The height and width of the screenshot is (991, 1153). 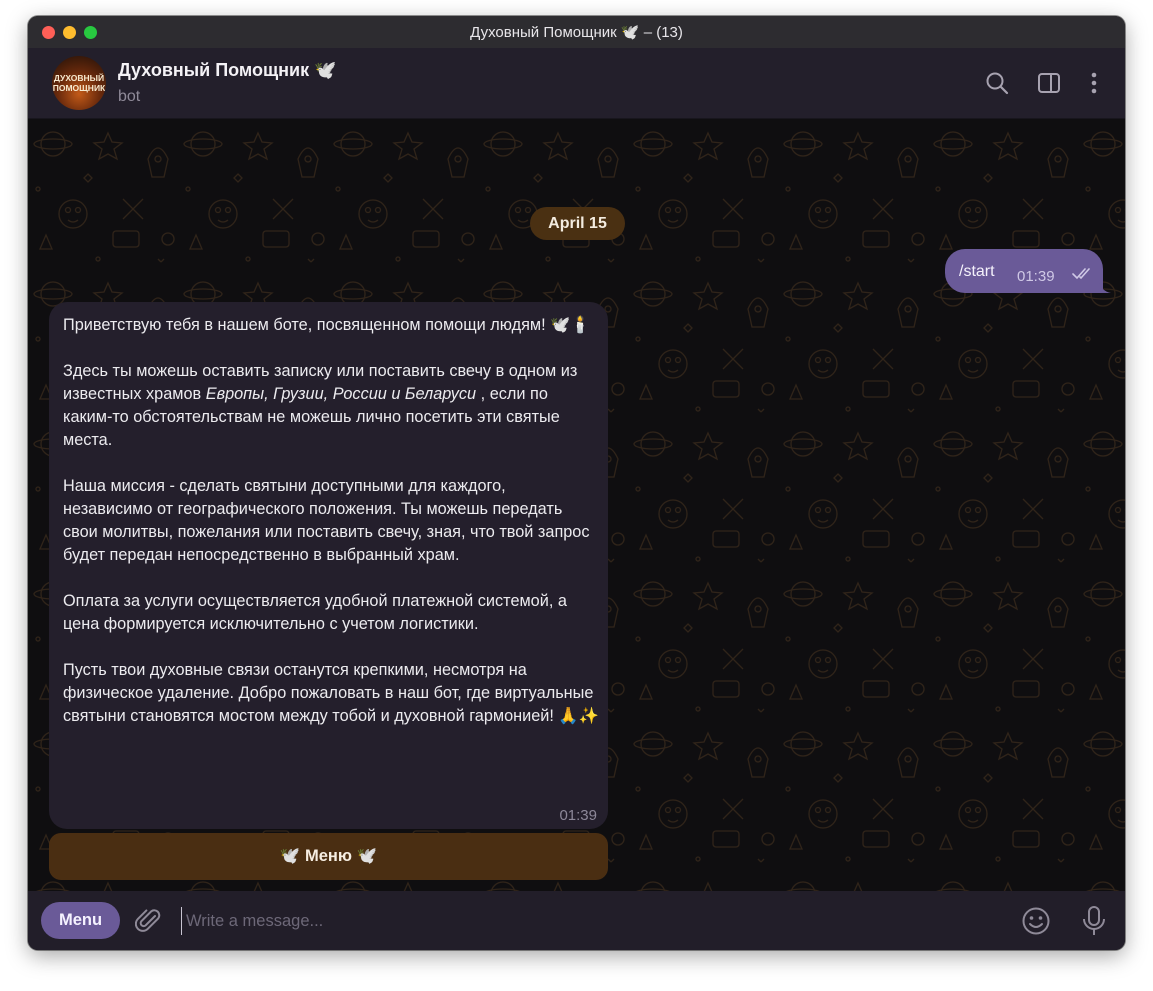 I want to click on search-icon, so click(x=997, y=83).